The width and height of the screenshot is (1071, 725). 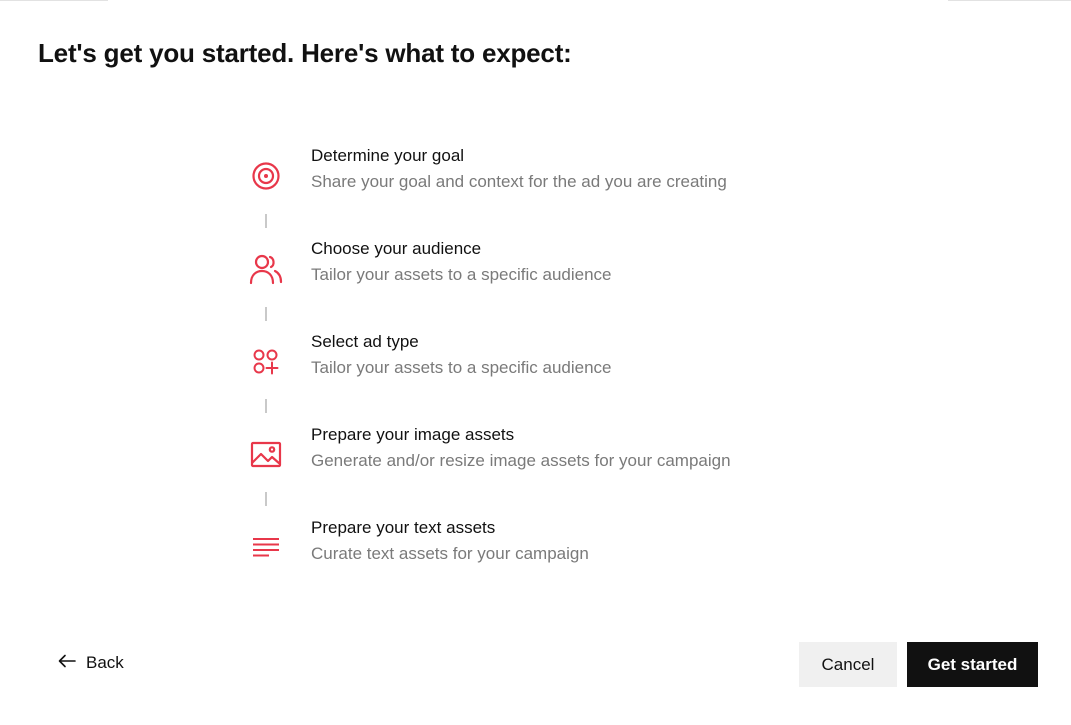 I want to click on arrow-left-icon, so click(x=67, y=663).